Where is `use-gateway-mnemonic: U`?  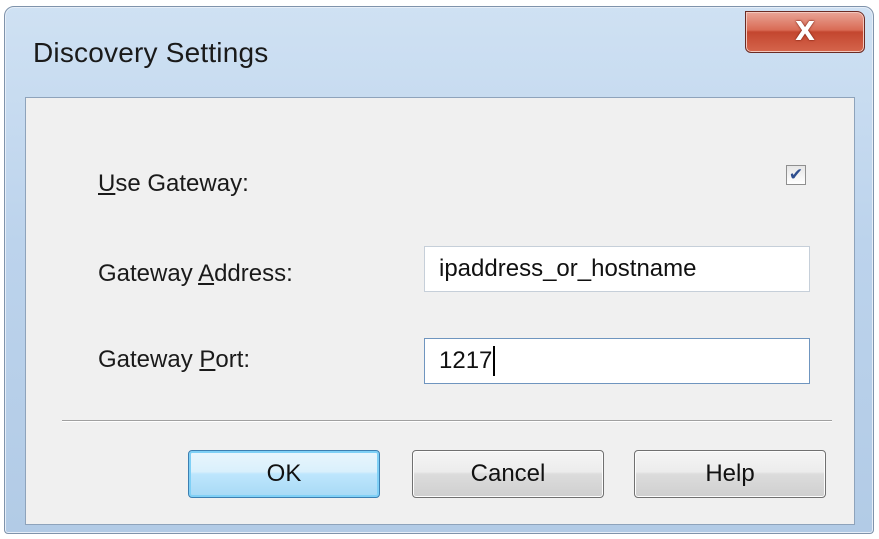
use-gateway-mnemonic: U is located at coordinates (107, 183).